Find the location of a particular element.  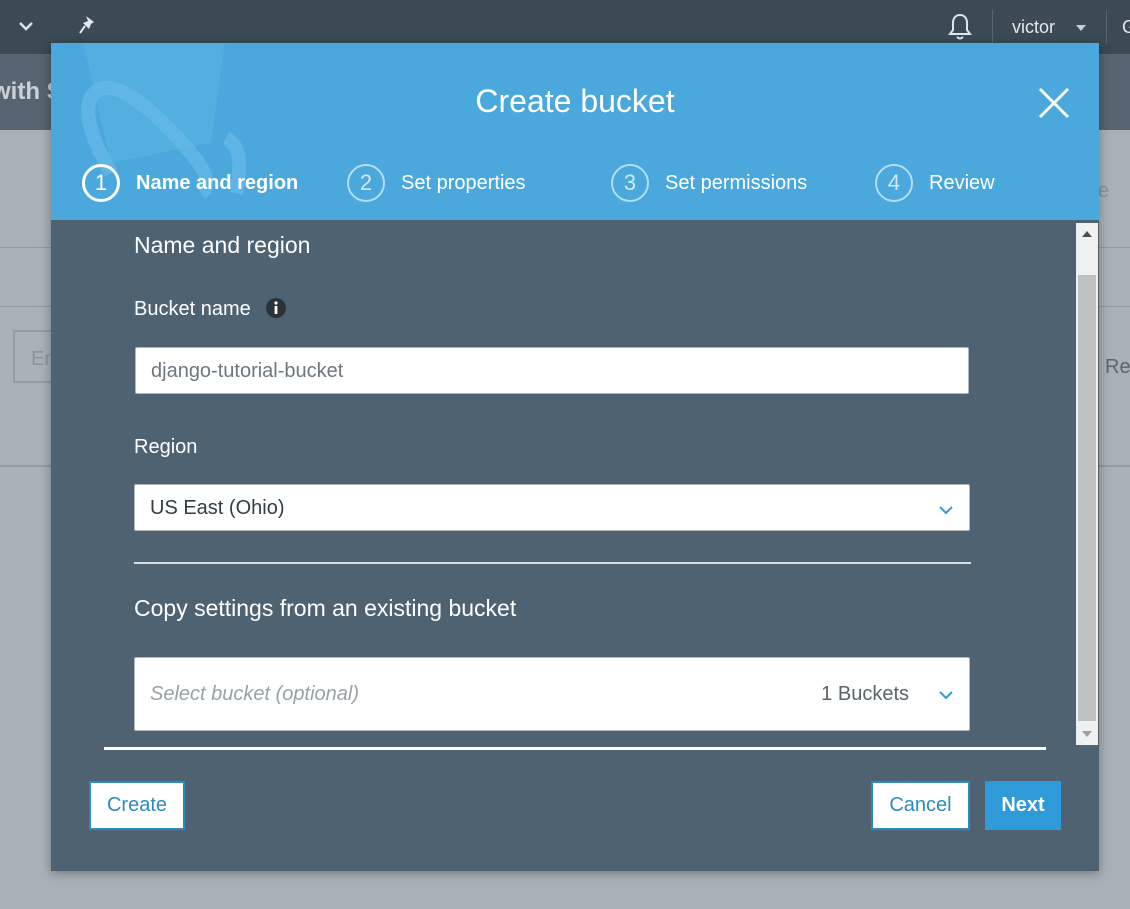

copy-settings-title: Copy settings from an existing bucket is located at coordinates (325, 608).